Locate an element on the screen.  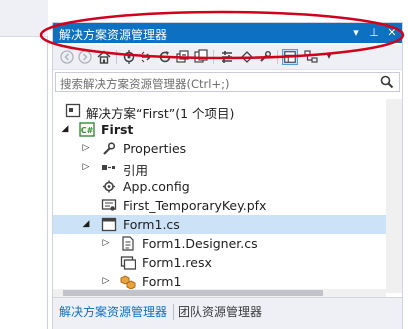
form1-designer-label: Form1.Designer.cs is located at coordinates (200, 243).